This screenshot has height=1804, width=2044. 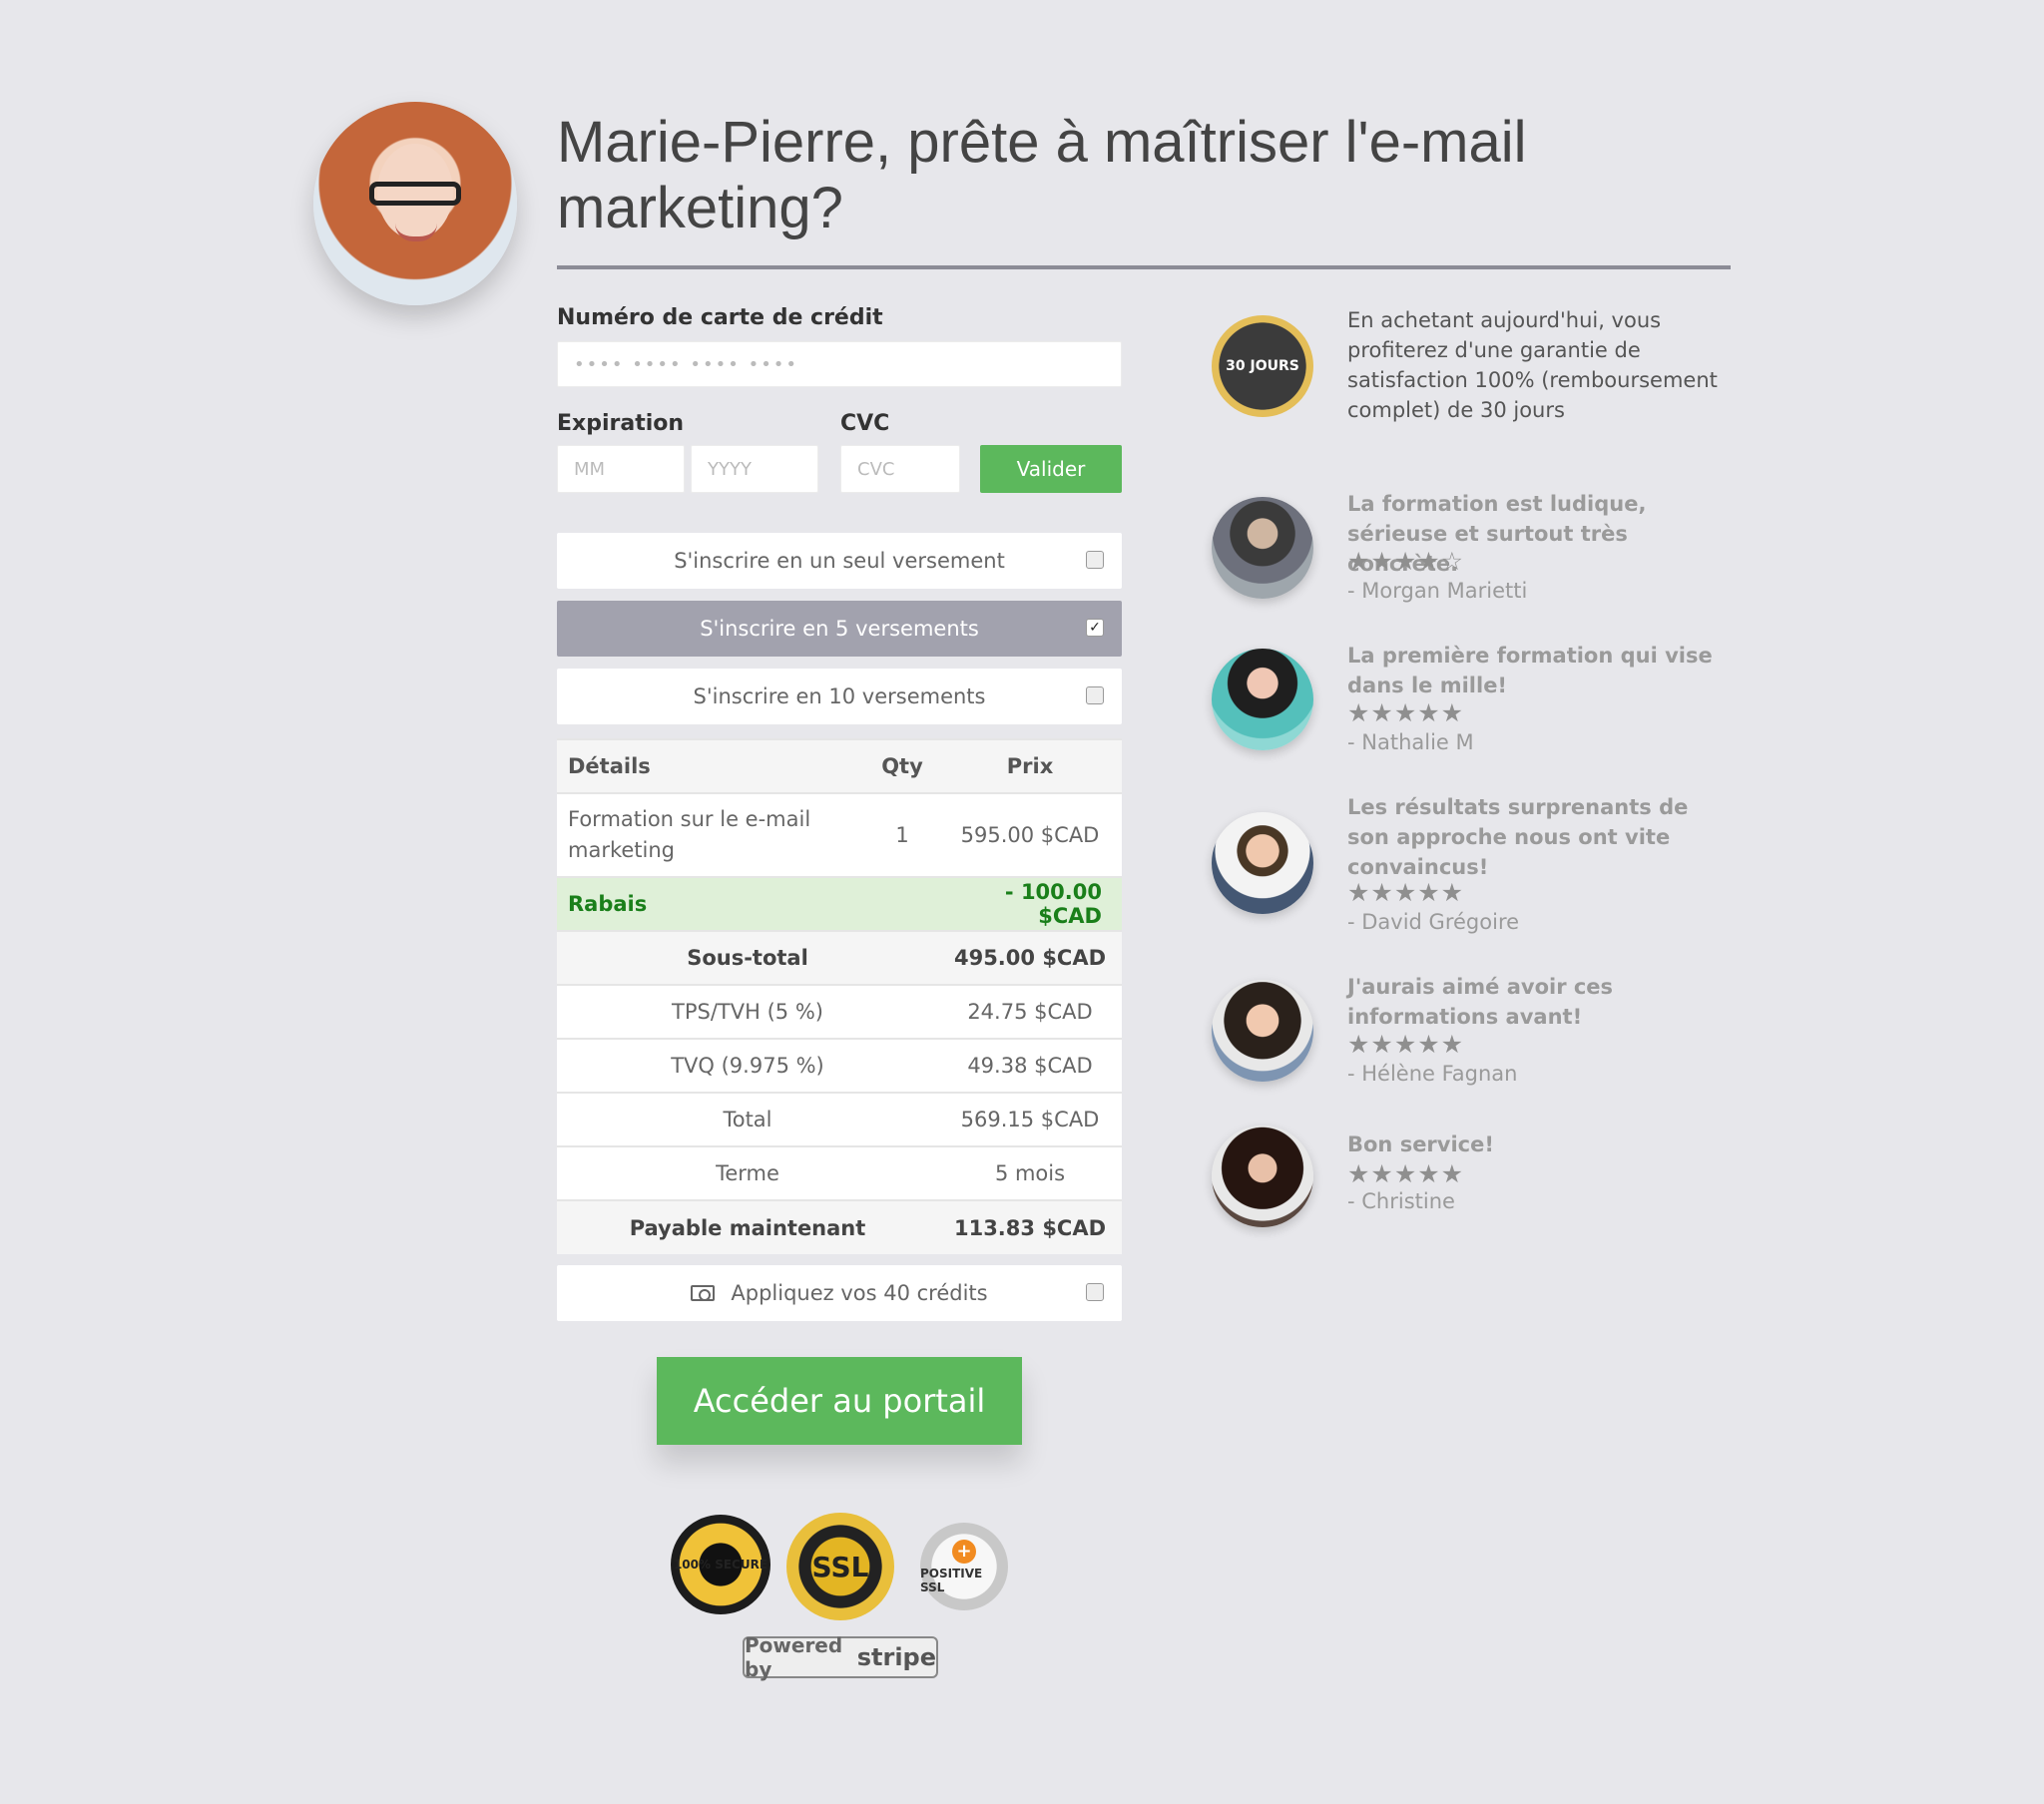 What do you see at coordinates (747, 1012) in the screenshot?
I see `tps-label: TPS/TVH (5 %)` at bounding box center [747, 1012].